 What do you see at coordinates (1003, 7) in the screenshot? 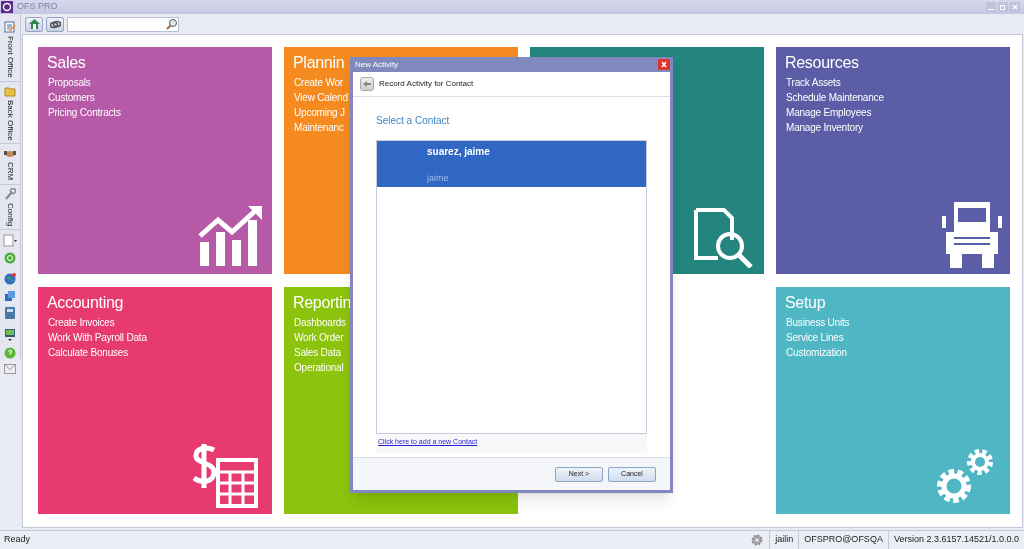
I see `restore-button` at bounding box center [1003, 7].